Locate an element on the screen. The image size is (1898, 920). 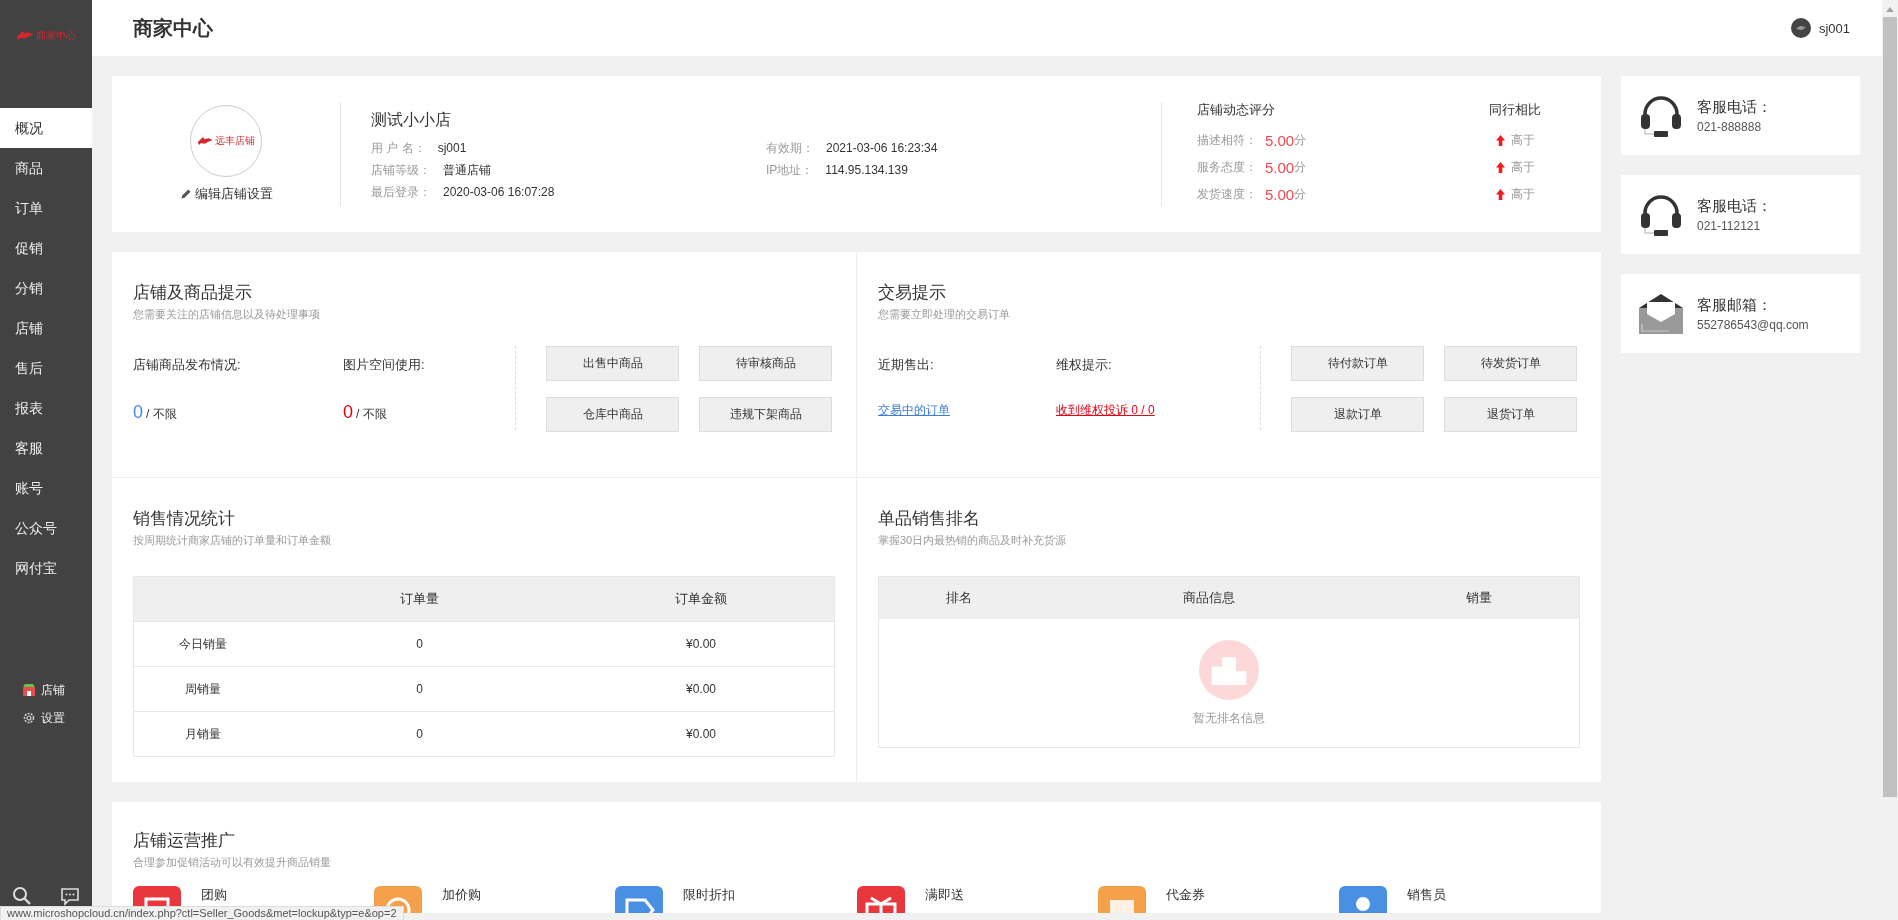
nav-item: 账号 is located at coordinates (46, 488).